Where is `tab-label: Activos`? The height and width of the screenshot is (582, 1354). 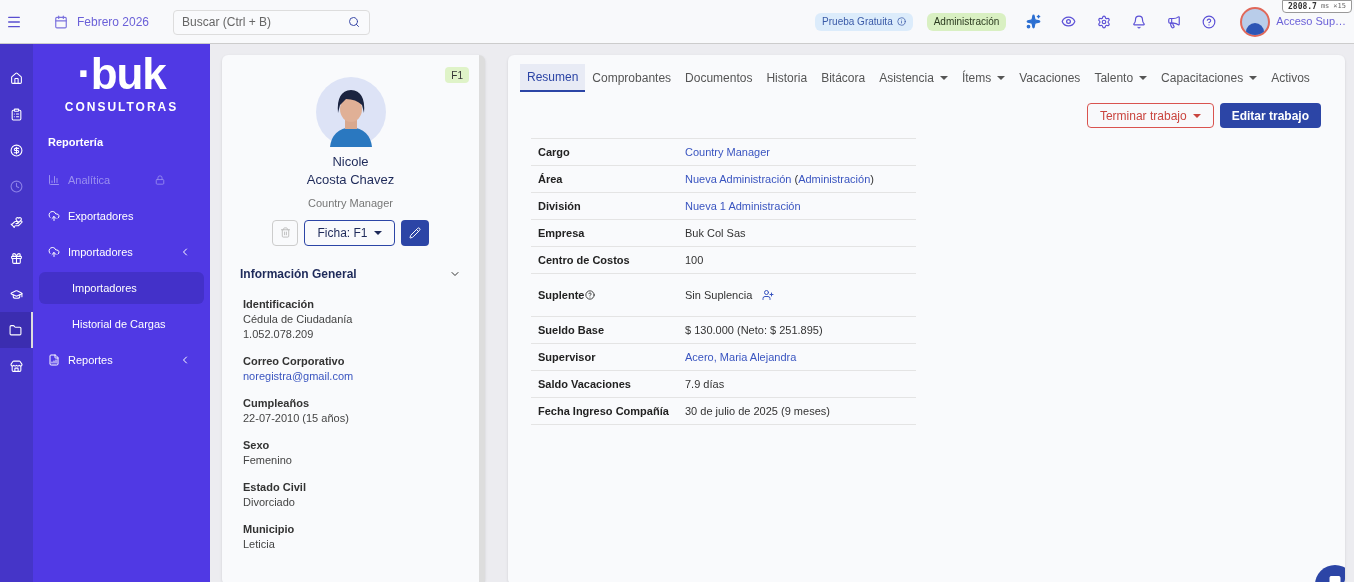 tab-label: Activos is located at coordinates (1290, 78).